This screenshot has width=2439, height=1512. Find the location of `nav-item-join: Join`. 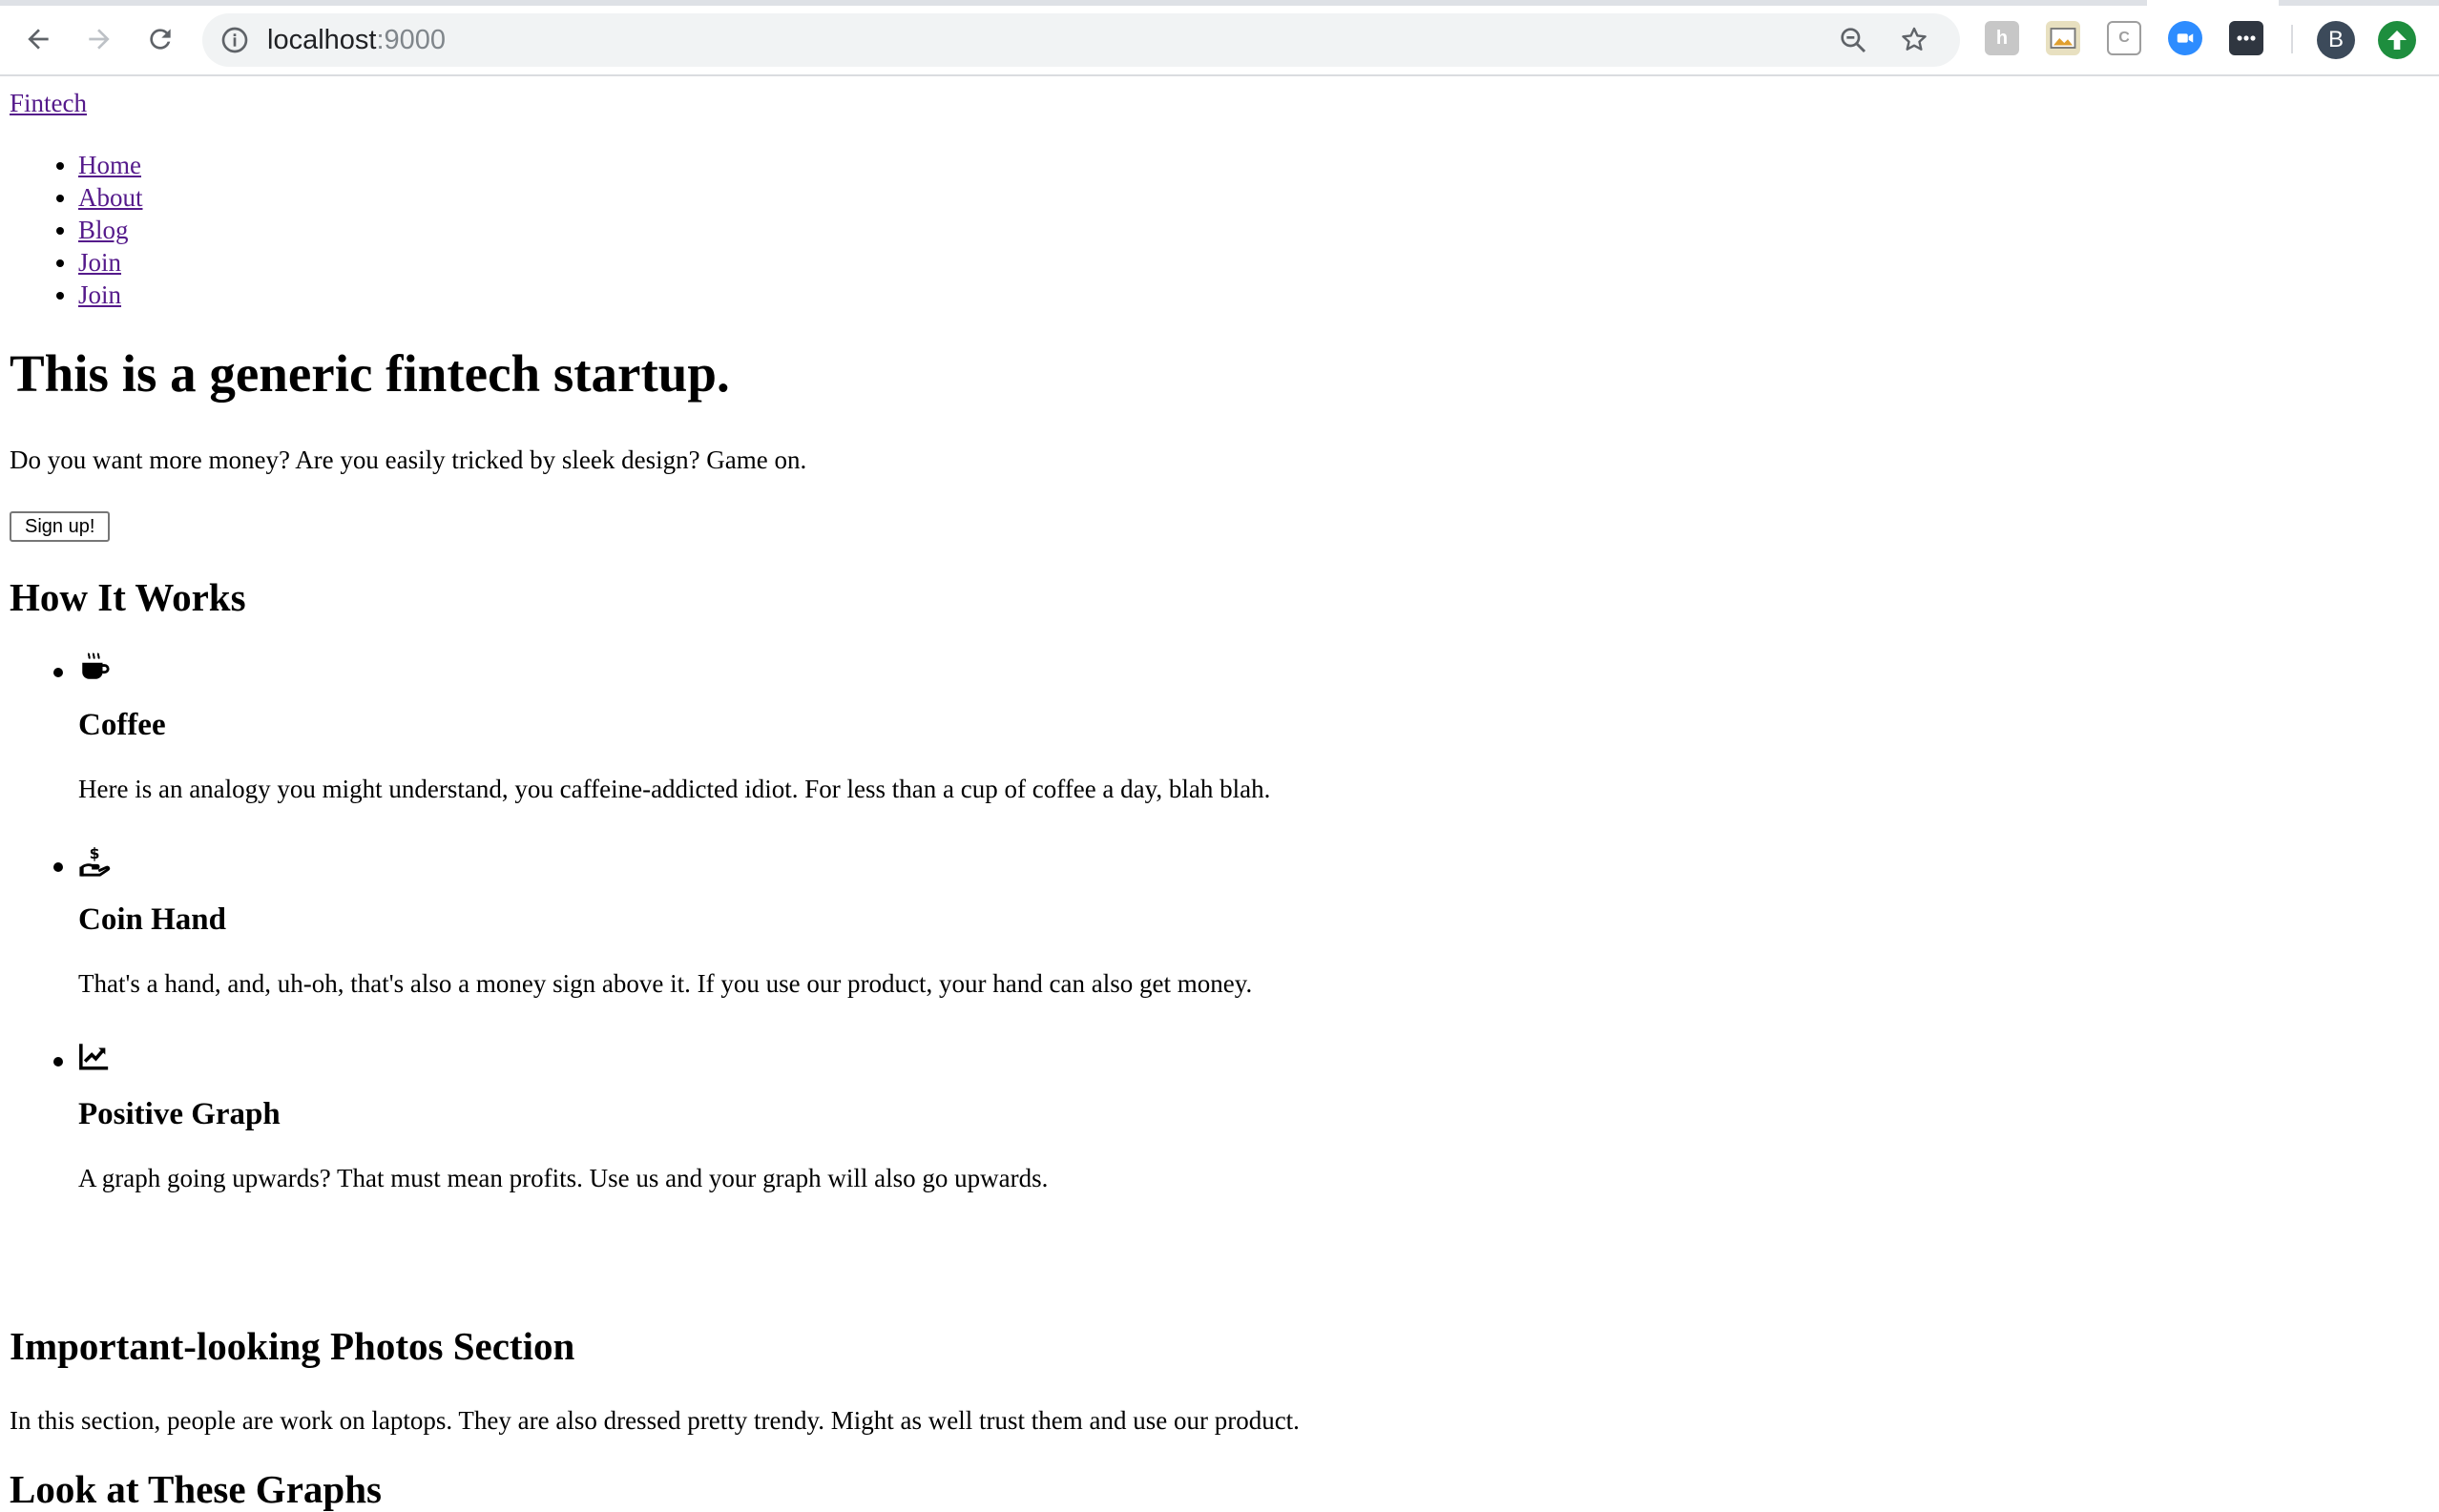

nav-item-join: Join is located at coordinates (110, 262).